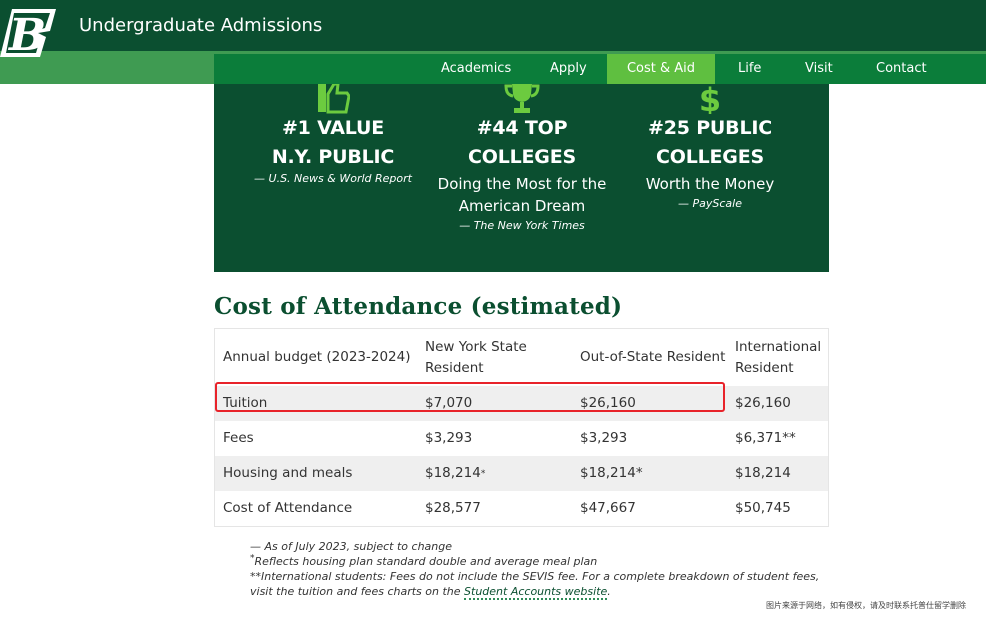  Describe the element at coordinates (317, 357) in the screenshot. I see `header-budget: Annual budget (2023-2024)` at that location.